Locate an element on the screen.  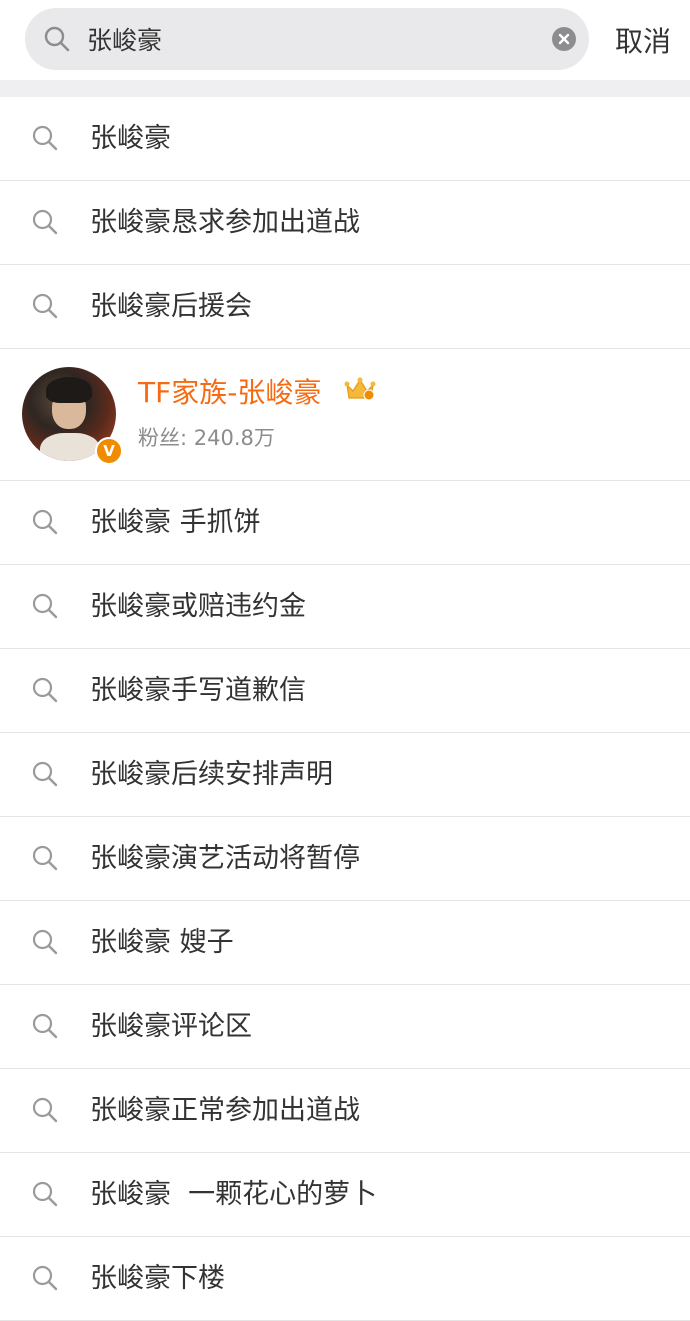
suggestion-text: 张峻豪正常参加出道战 is located at coordinates (225, 1110).